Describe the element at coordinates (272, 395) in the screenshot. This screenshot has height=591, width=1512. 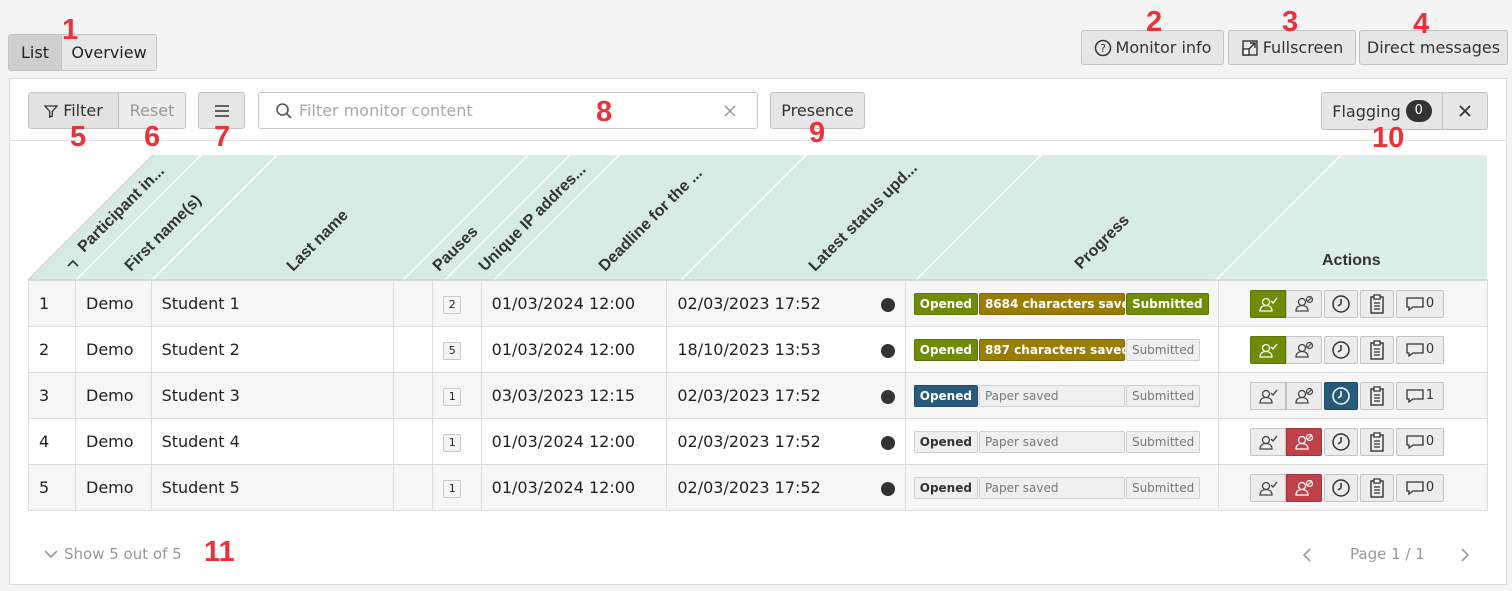
I see `cell-last-name: Student 3` at that location.